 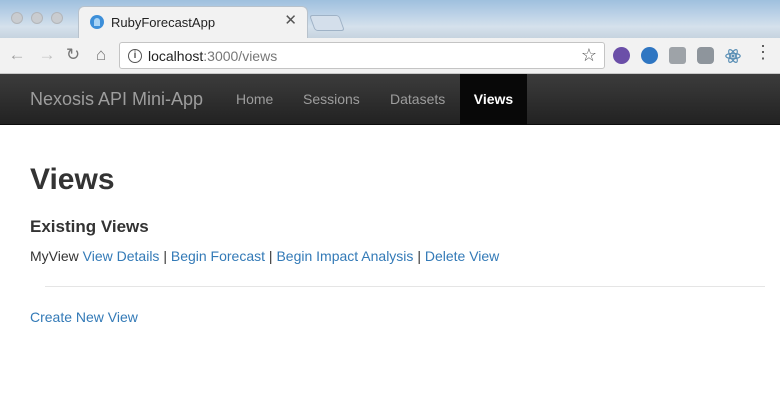 What do you see at coordinates (589, 55) in the screenshot?
I see `bookmark-star-icon: ☆` at bounding box center [589, 55].